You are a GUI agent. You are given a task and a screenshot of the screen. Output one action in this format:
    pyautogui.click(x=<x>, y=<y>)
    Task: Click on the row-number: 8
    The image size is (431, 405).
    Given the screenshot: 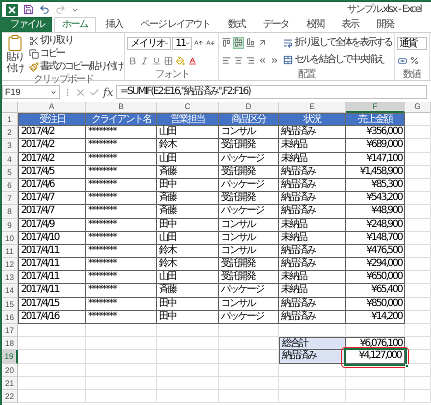 What is the action you would take?
    pyautogui.click(x=10, y=211)
    